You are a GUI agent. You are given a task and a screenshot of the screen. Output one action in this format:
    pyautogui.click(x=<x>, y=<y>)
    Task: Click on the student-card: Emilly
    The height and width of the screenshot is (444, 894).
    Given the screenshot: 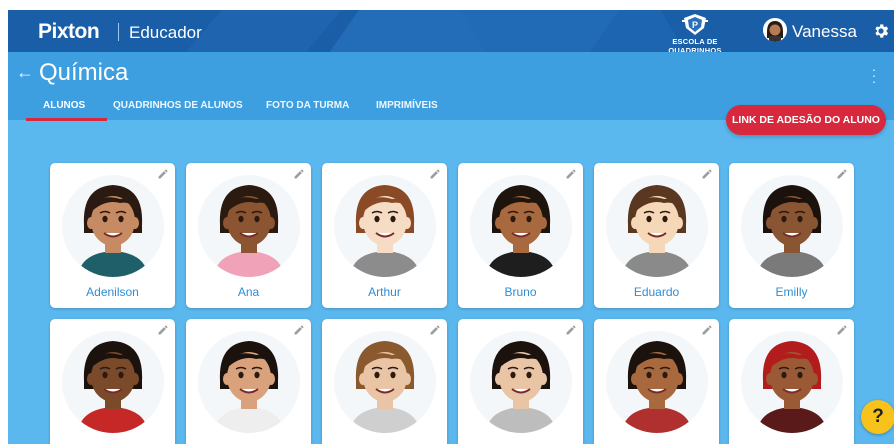 What is the action you would take?
    pyautogui.click(x=791, y=235)
    